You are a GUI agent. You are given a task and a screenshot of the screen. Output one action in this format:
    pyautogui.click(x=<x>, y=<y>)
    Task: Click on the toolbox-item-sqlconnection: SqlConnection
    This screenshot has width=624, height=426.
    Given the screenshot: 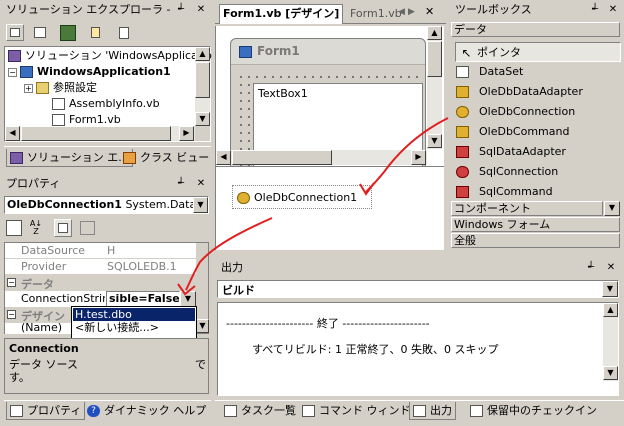 What is the action you would take?
    pyautogui.click(x=506, y=171)
    